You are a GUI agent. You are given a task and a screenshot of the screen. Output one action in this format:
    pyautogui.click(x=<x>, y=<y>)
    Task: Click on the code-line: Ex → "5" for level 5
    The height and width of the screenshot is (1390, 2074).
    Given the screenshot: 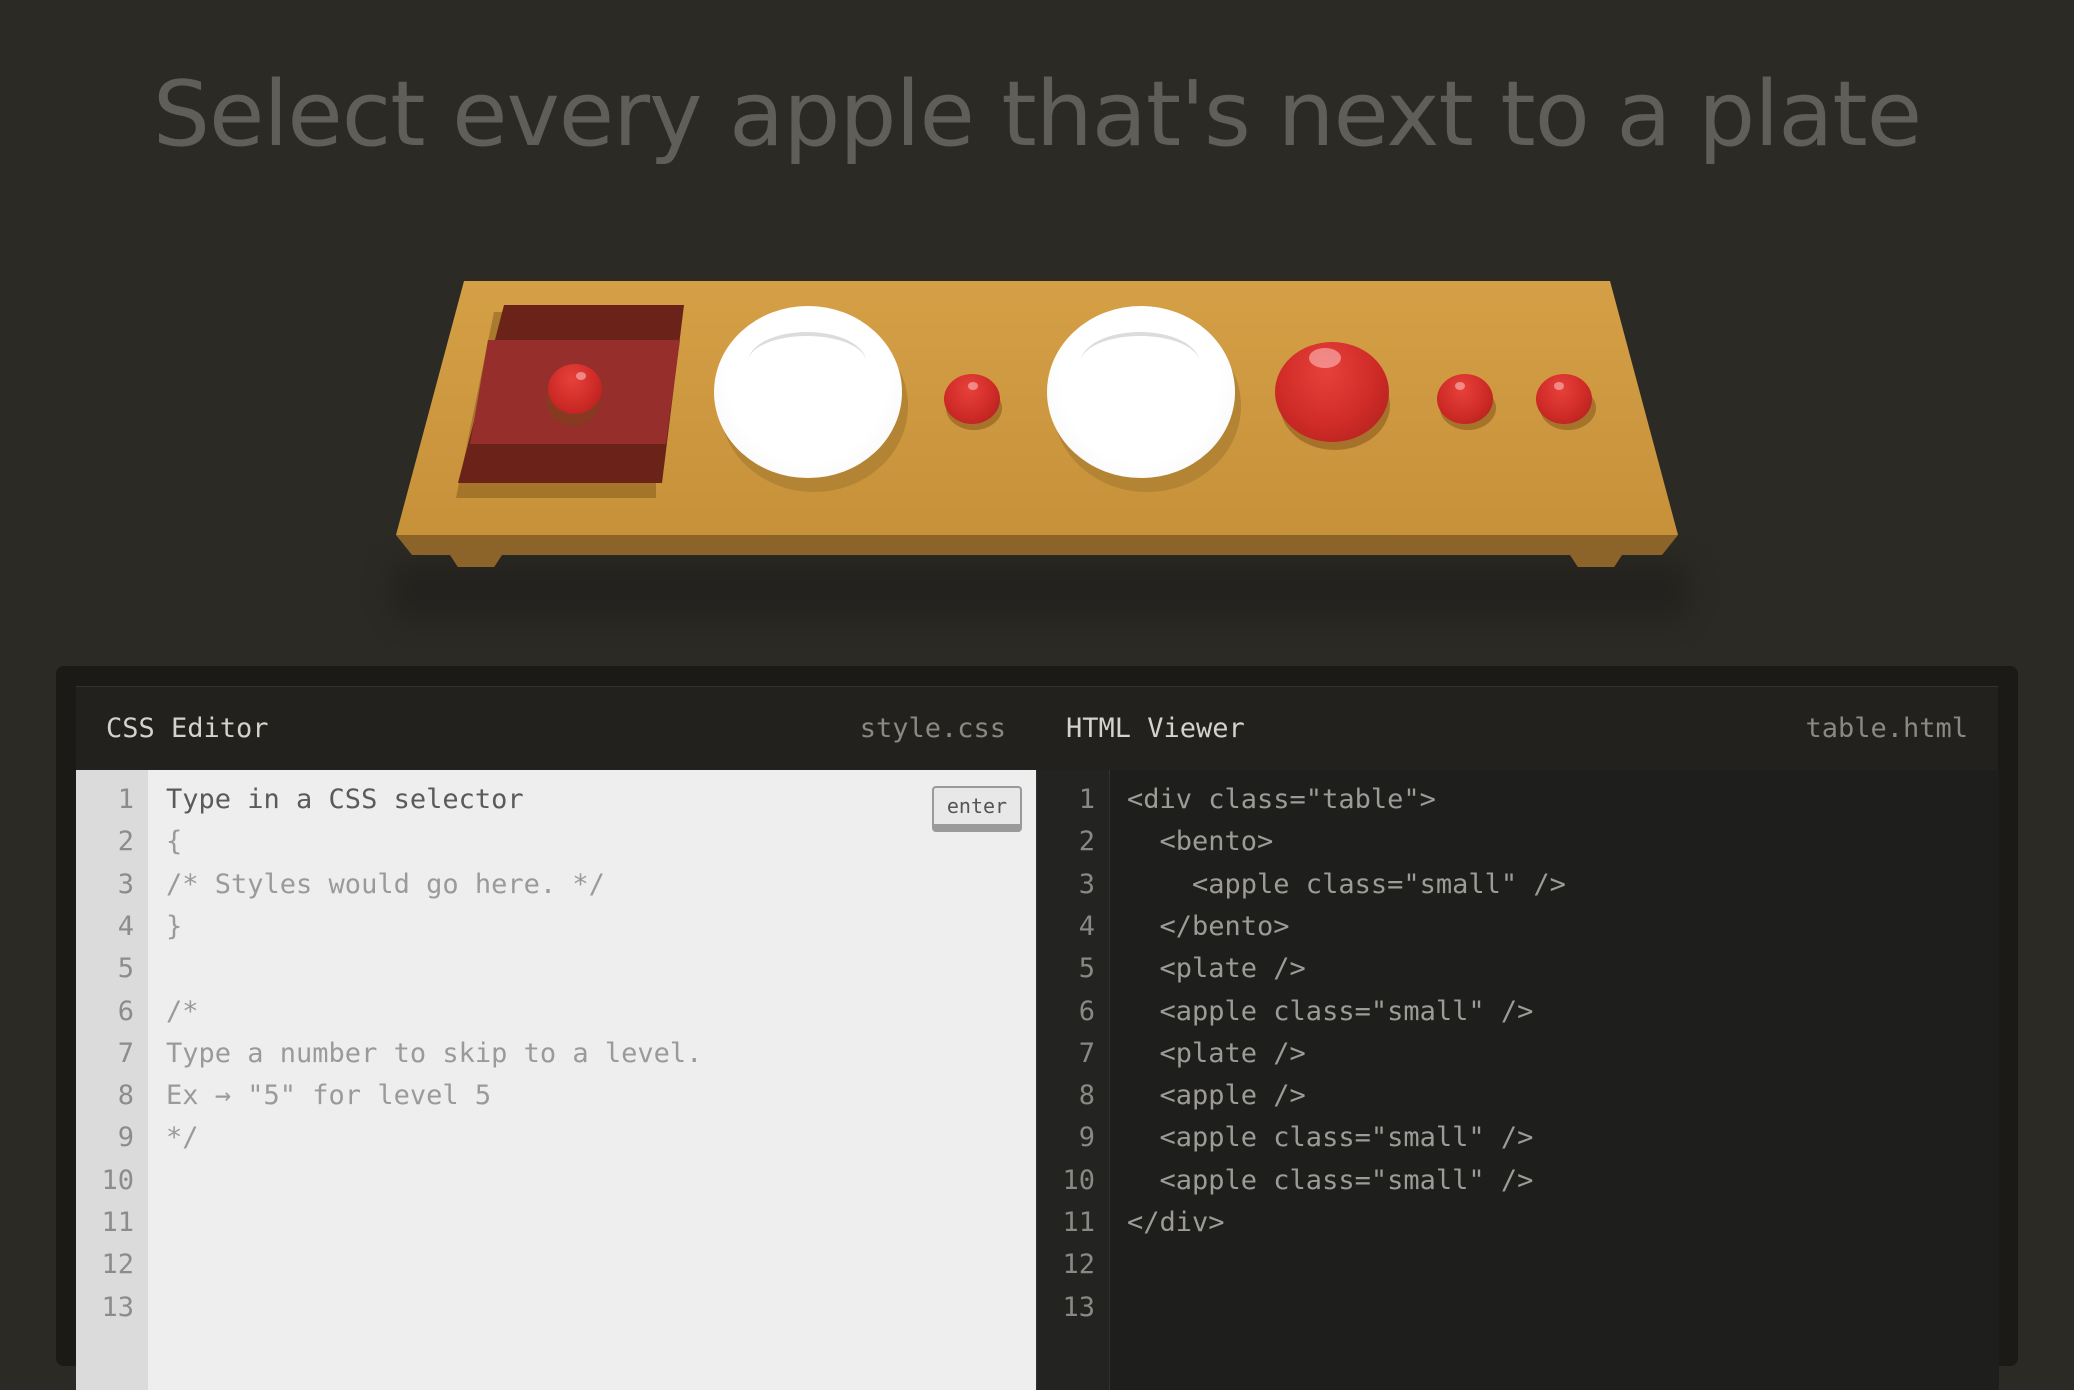 What is the action you would take?
    pyautogui.click(x=329, y=1096)
    